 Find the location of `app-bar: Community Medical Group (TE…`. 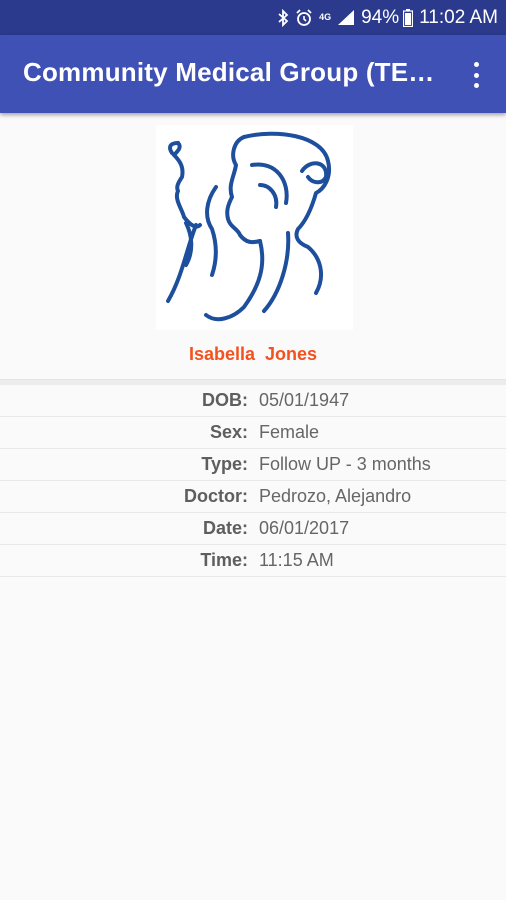

app-bar: Community Medical Group (TE… is located at coordinates (253, 74).